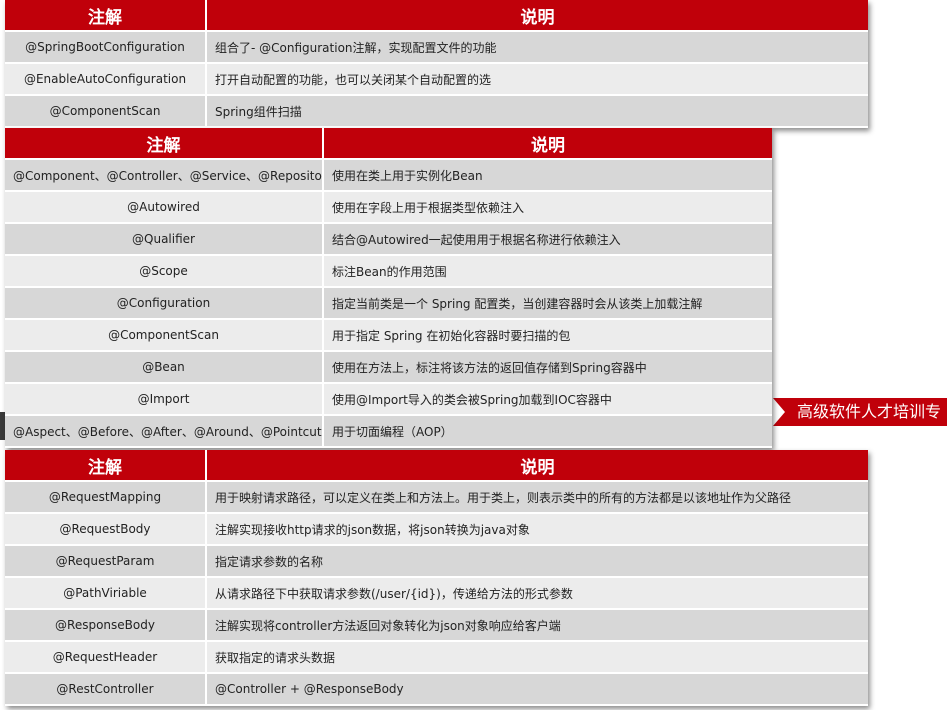 This screenshot has height=710, width=947. I want to click on table-row: @Scope 标注Bean的作用范围, so click(388, 271).